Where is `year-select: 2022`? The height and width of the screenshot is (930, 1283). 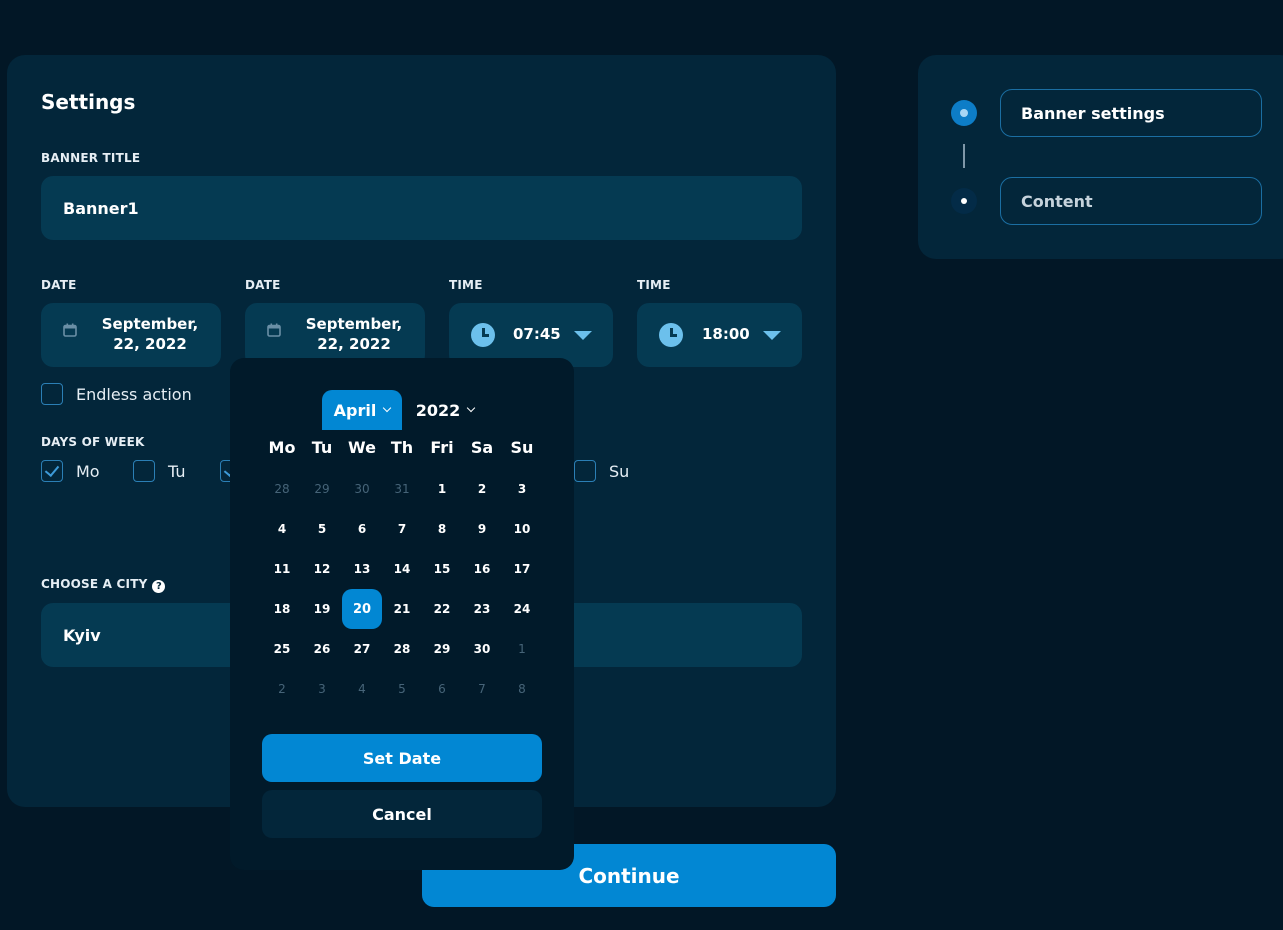 year-select: 2022 is located at coordinates (445, 410).